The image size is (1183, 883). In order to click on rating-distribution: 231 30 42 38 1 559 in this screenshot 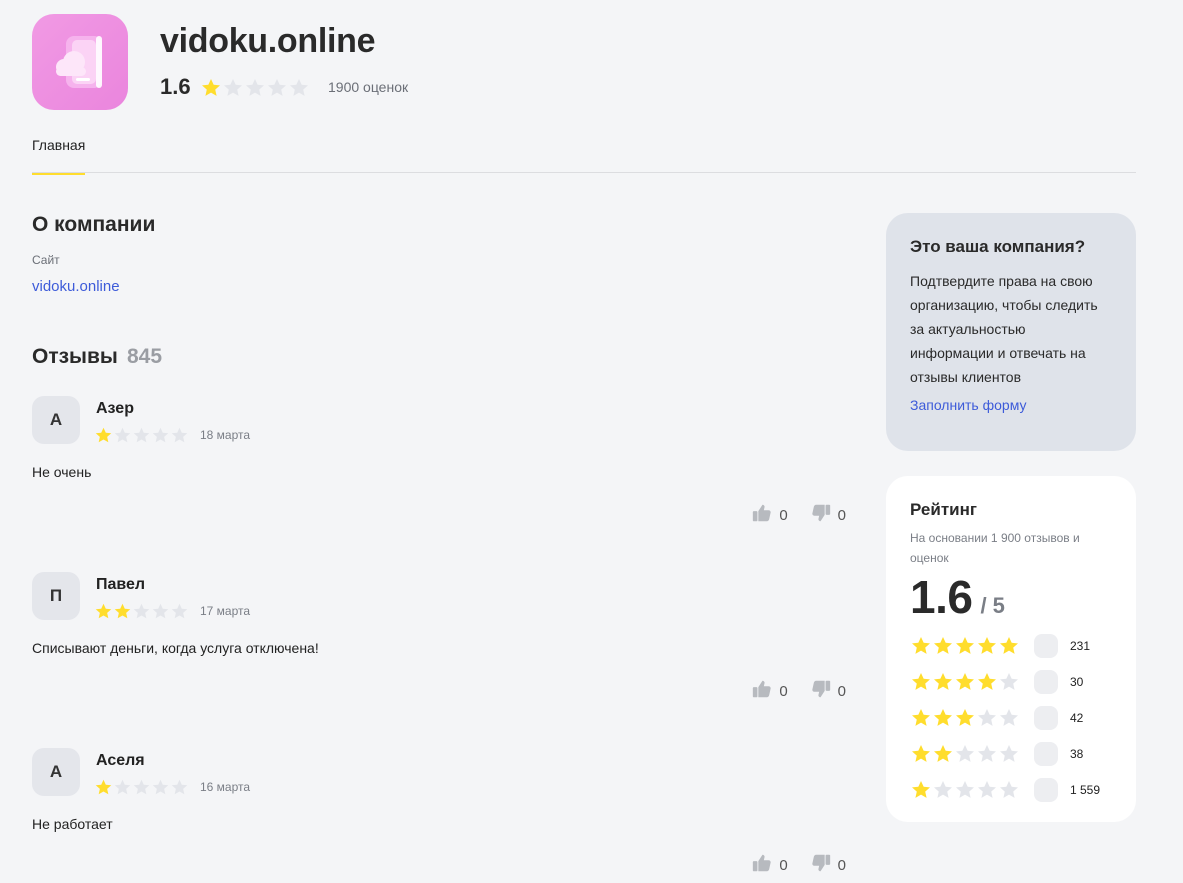, I will do `click(1011, 718)`.